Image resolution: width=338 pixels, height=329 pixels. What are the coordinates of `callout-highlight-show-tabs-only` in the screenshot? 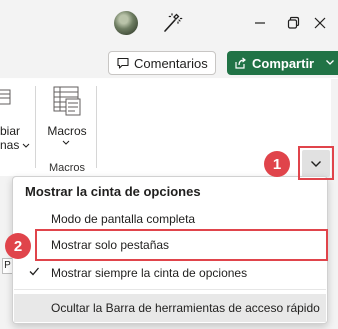 It's located at (181, 245).